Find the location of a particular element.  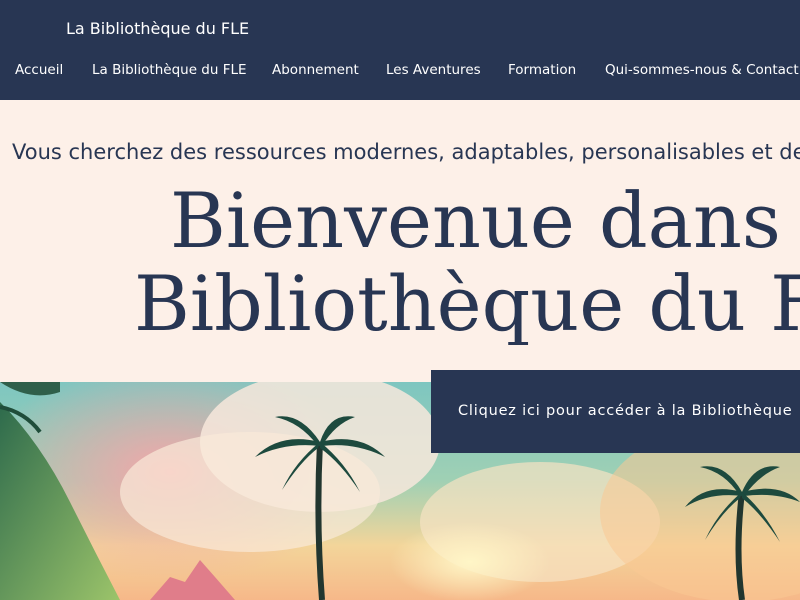

nav-item-bibliotheque: La Bibliothèque du FLE is located at coordinates (169, 70).